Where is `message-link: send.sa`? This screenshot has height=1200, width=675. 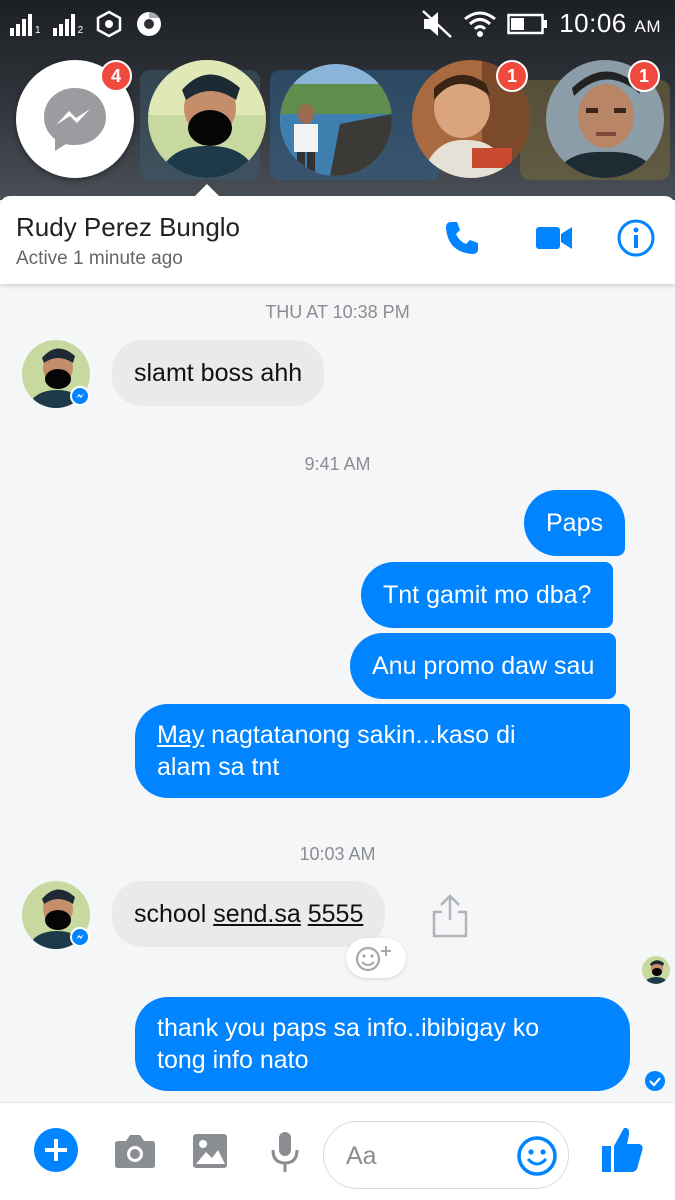 message-link: send.sa is located at coordinates (257, 914).